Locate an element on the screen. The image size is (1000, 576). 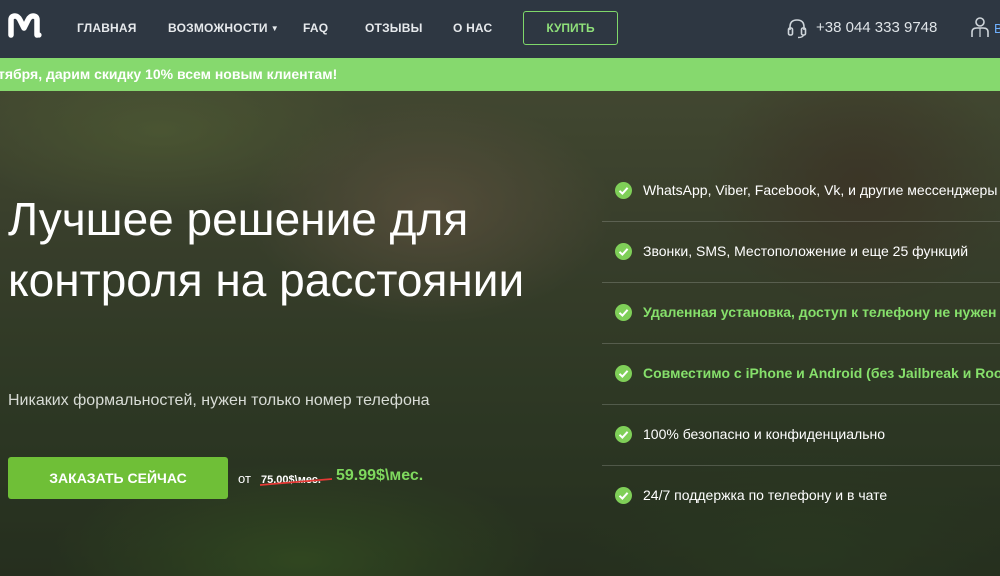
feature-text: 24/7 поддержка по телефону и в чате is located at coordinates (765, 495).